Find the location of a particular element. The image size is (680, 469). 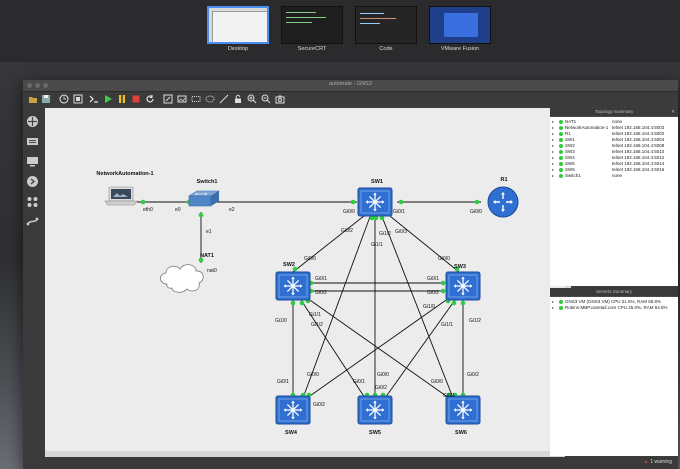

space-label: VMware Fusion is located at coordinates (460, 49).